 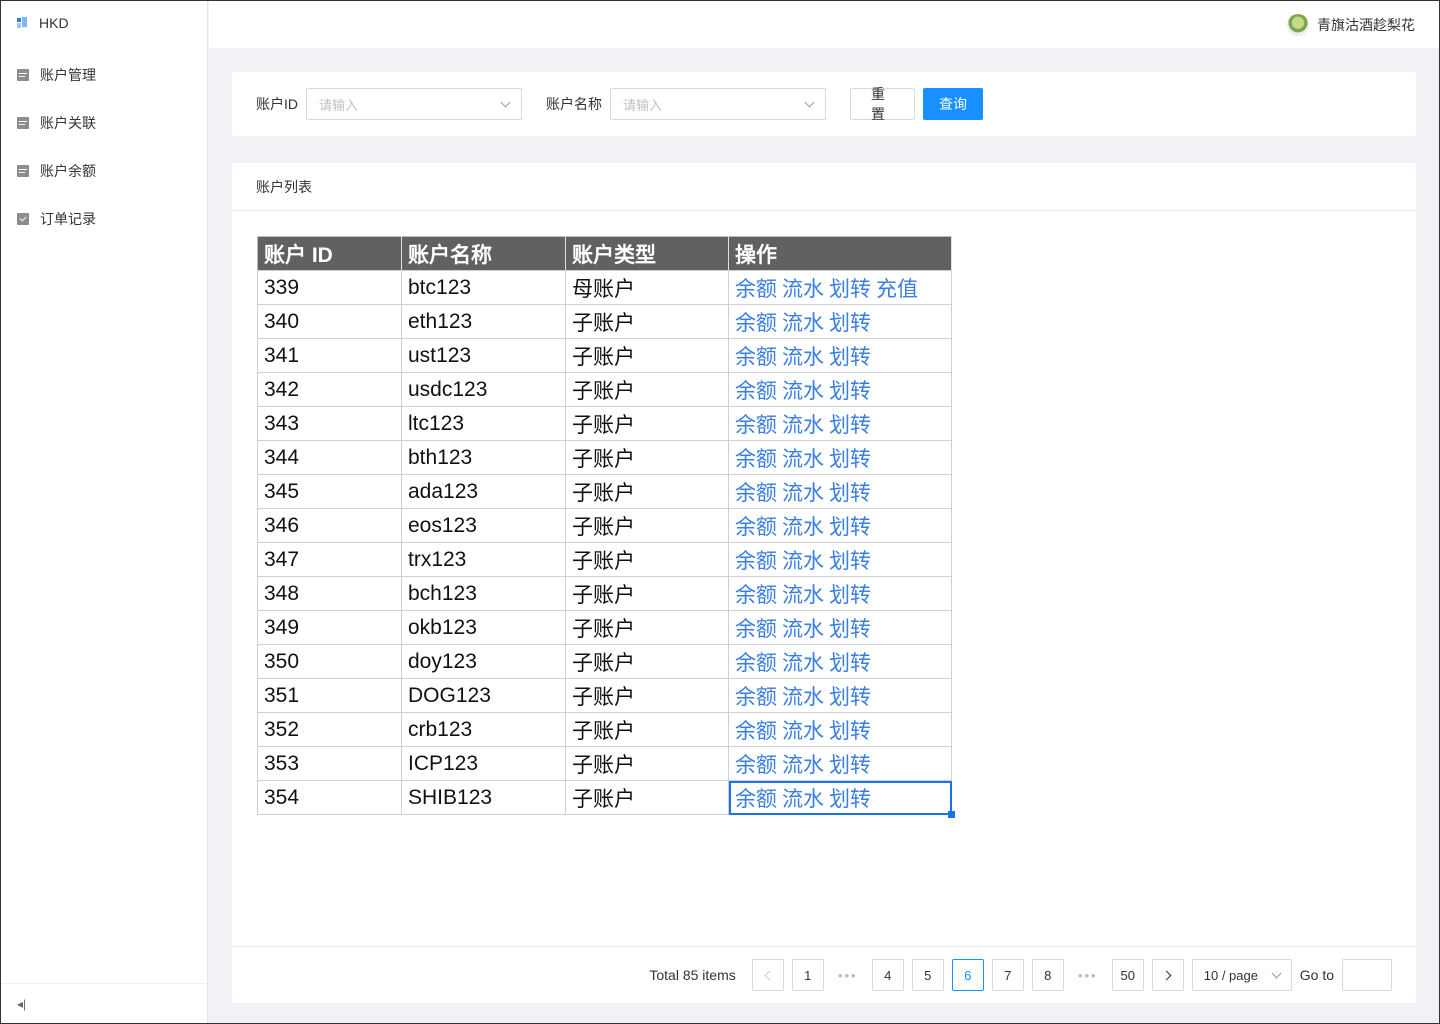 I want to click on page-button: 1, so click(x=807, y=975).